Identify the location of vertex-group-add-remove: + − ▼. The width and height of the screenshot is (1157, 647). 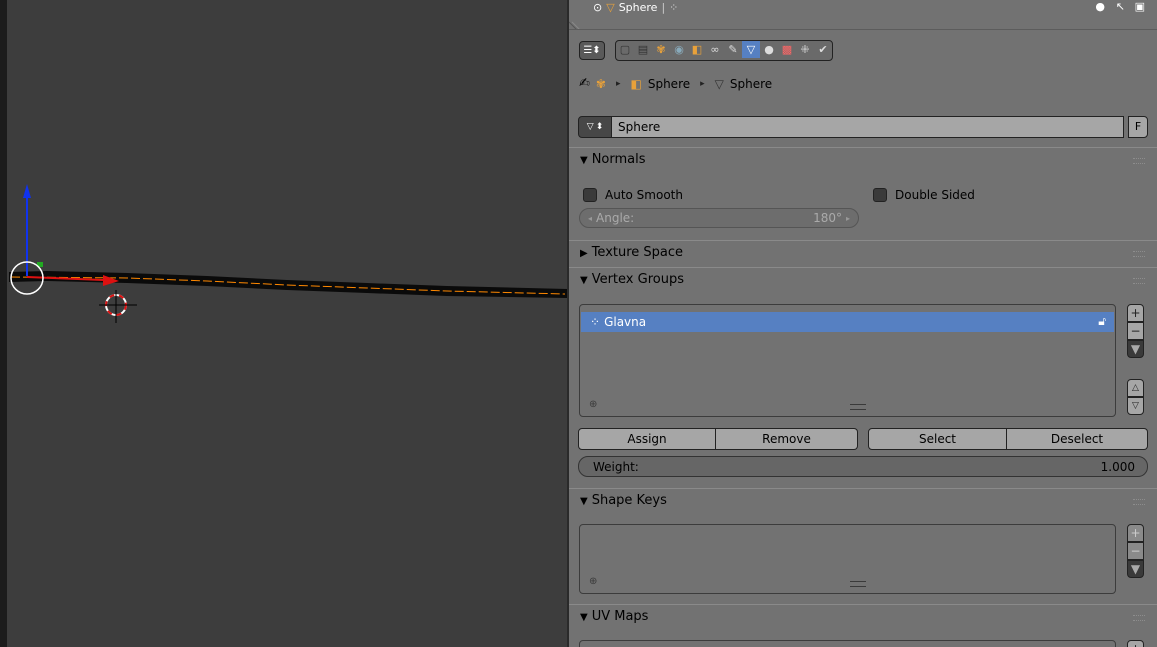
(1135, 331).